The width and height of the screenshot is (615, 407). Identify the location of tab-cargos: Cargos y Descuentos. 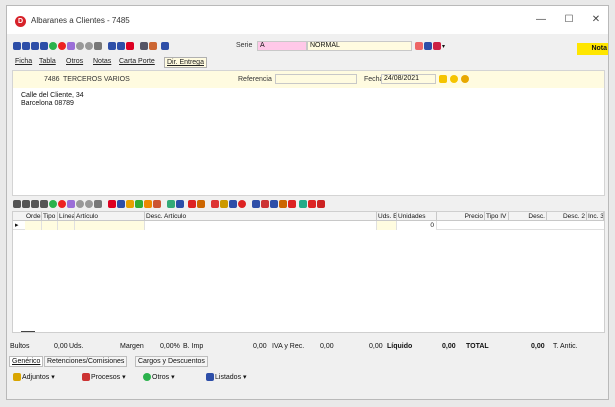
(171, 361).